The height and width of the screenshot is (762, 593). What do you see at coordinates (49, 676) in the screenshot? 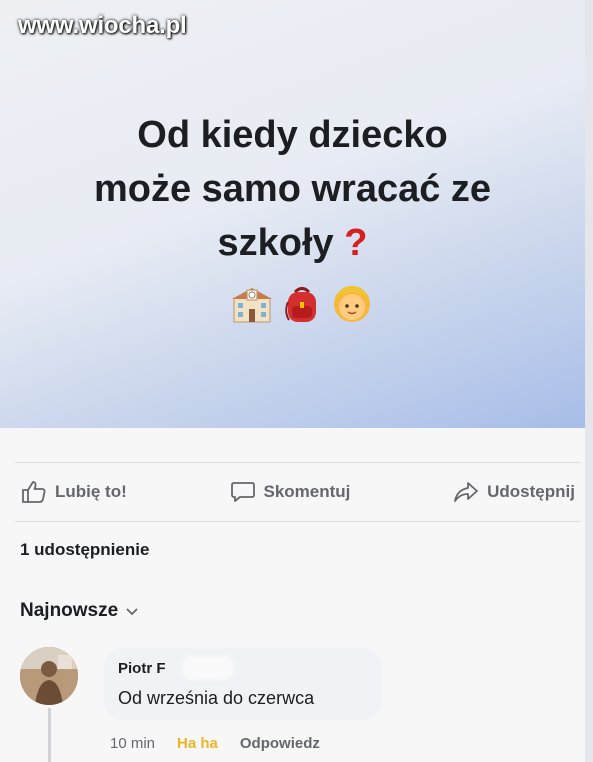
I see `avatar` at bounding box center [49, 676].